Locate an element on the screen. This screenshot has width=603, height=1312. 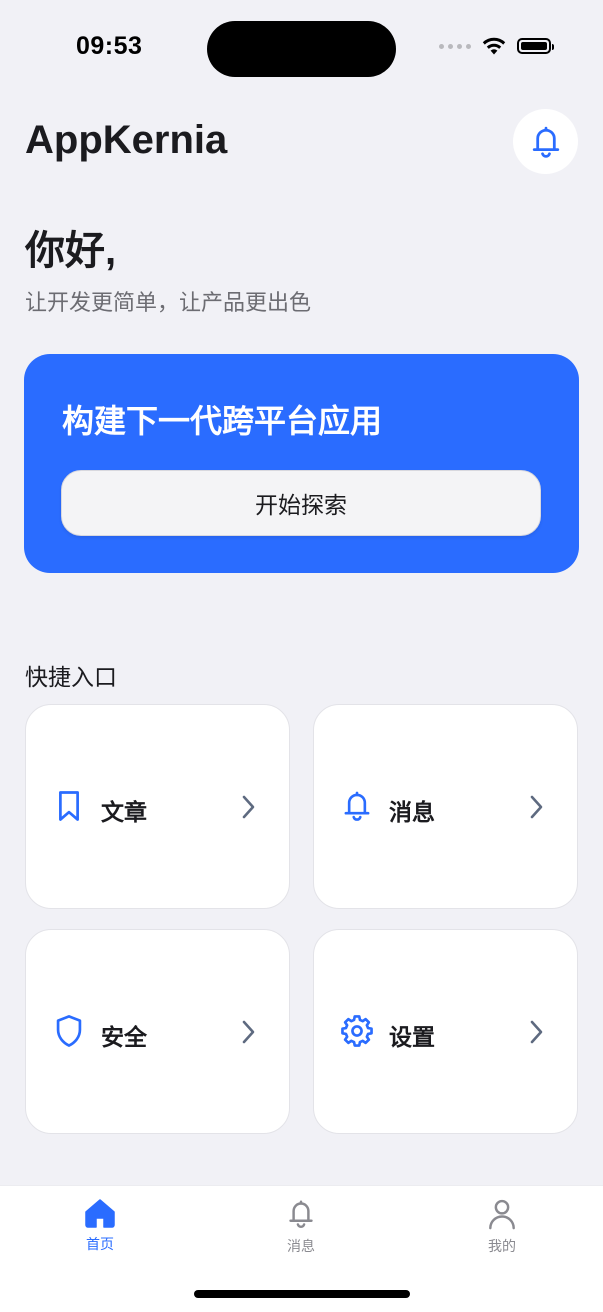
app-title: AppKernia is located at coordinates (126, 140).